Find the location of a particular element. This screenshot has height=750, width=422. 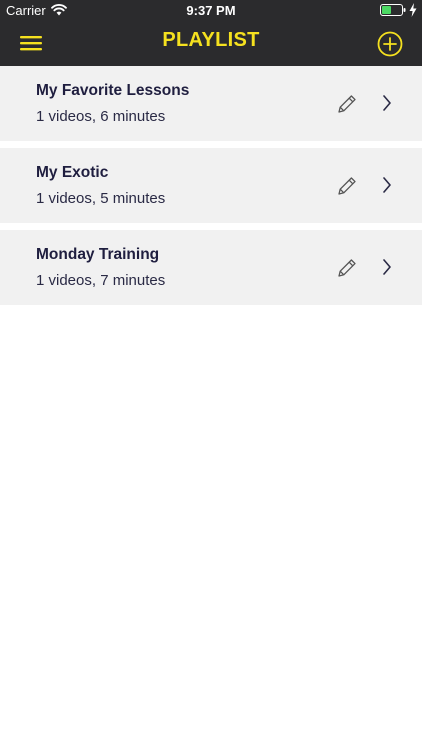

playlist-row: My Favorite Lessons 1 videos, 6 minutes is located at coordinates (211, 103).